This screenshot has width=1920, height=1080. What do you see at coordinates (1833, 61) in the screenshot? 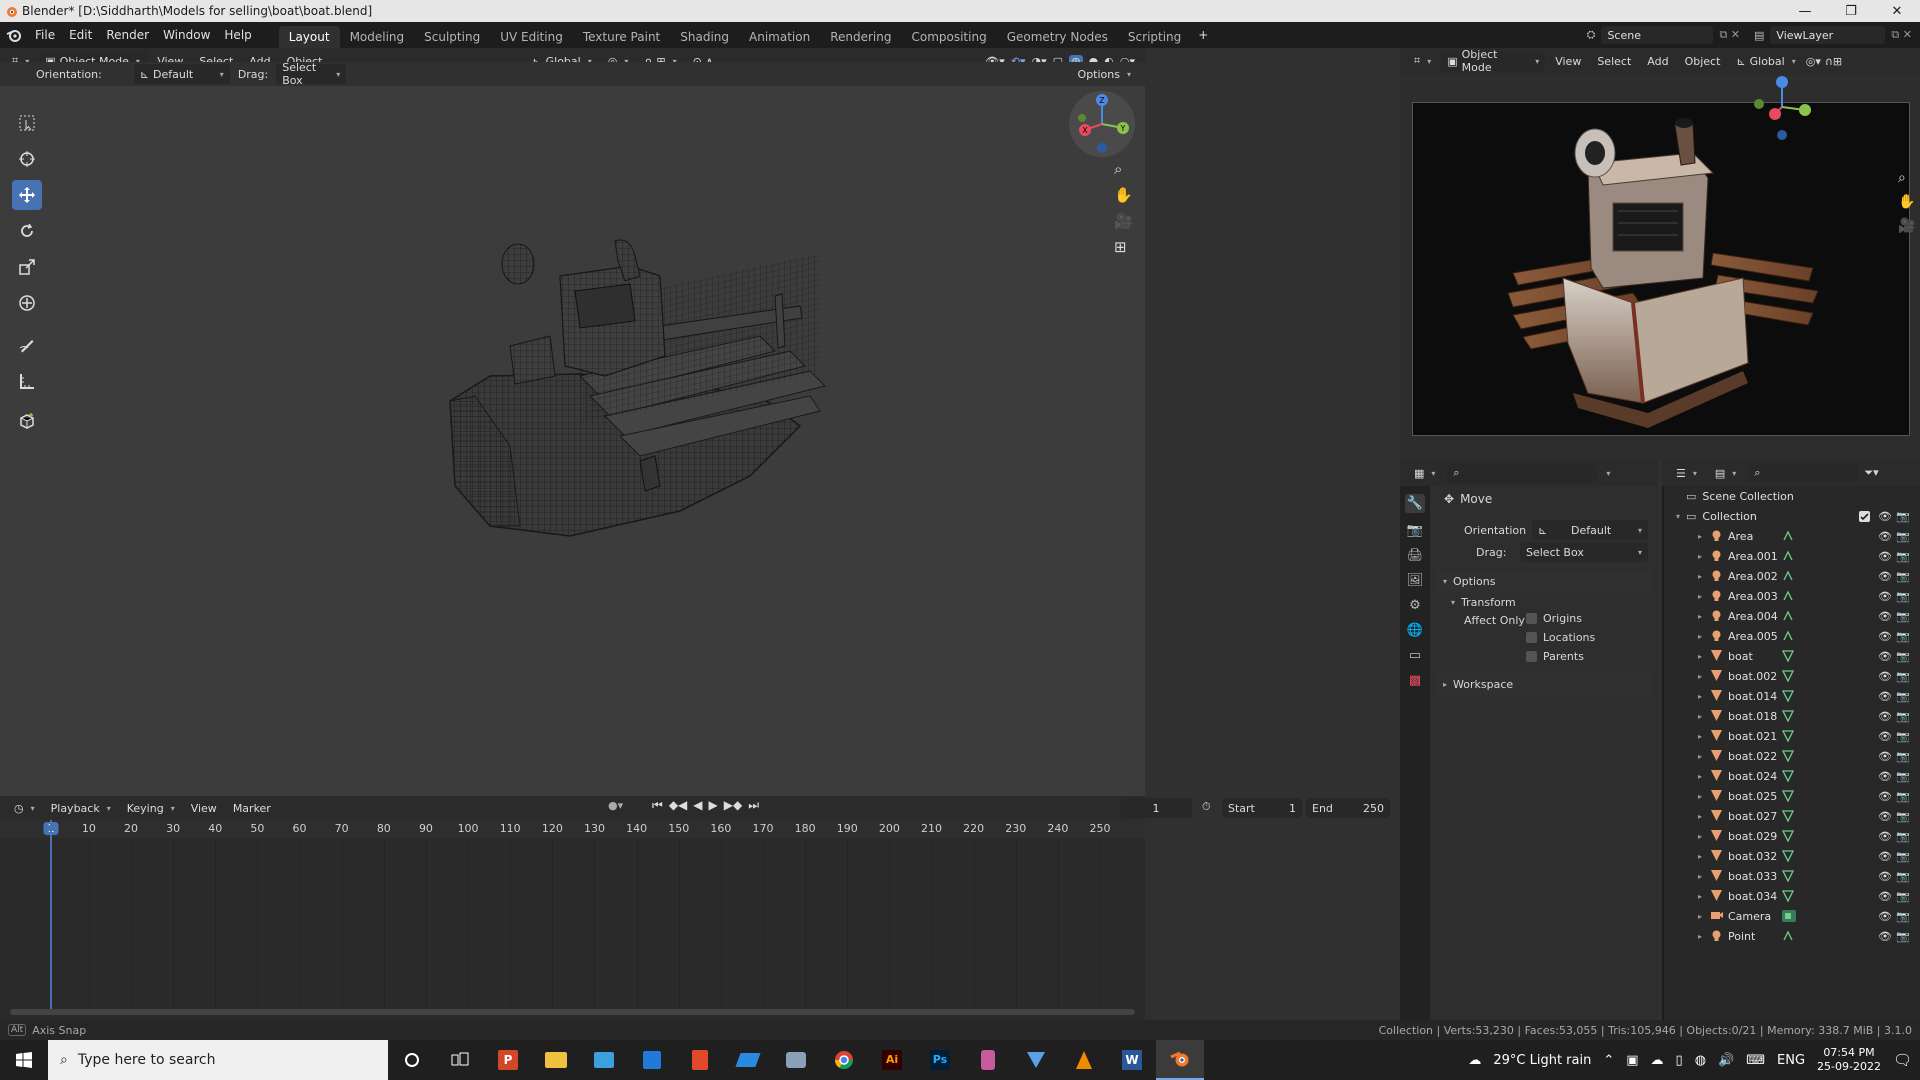
I see `magnet-icon: ∩⊞` at bounding box center [1833, 61].